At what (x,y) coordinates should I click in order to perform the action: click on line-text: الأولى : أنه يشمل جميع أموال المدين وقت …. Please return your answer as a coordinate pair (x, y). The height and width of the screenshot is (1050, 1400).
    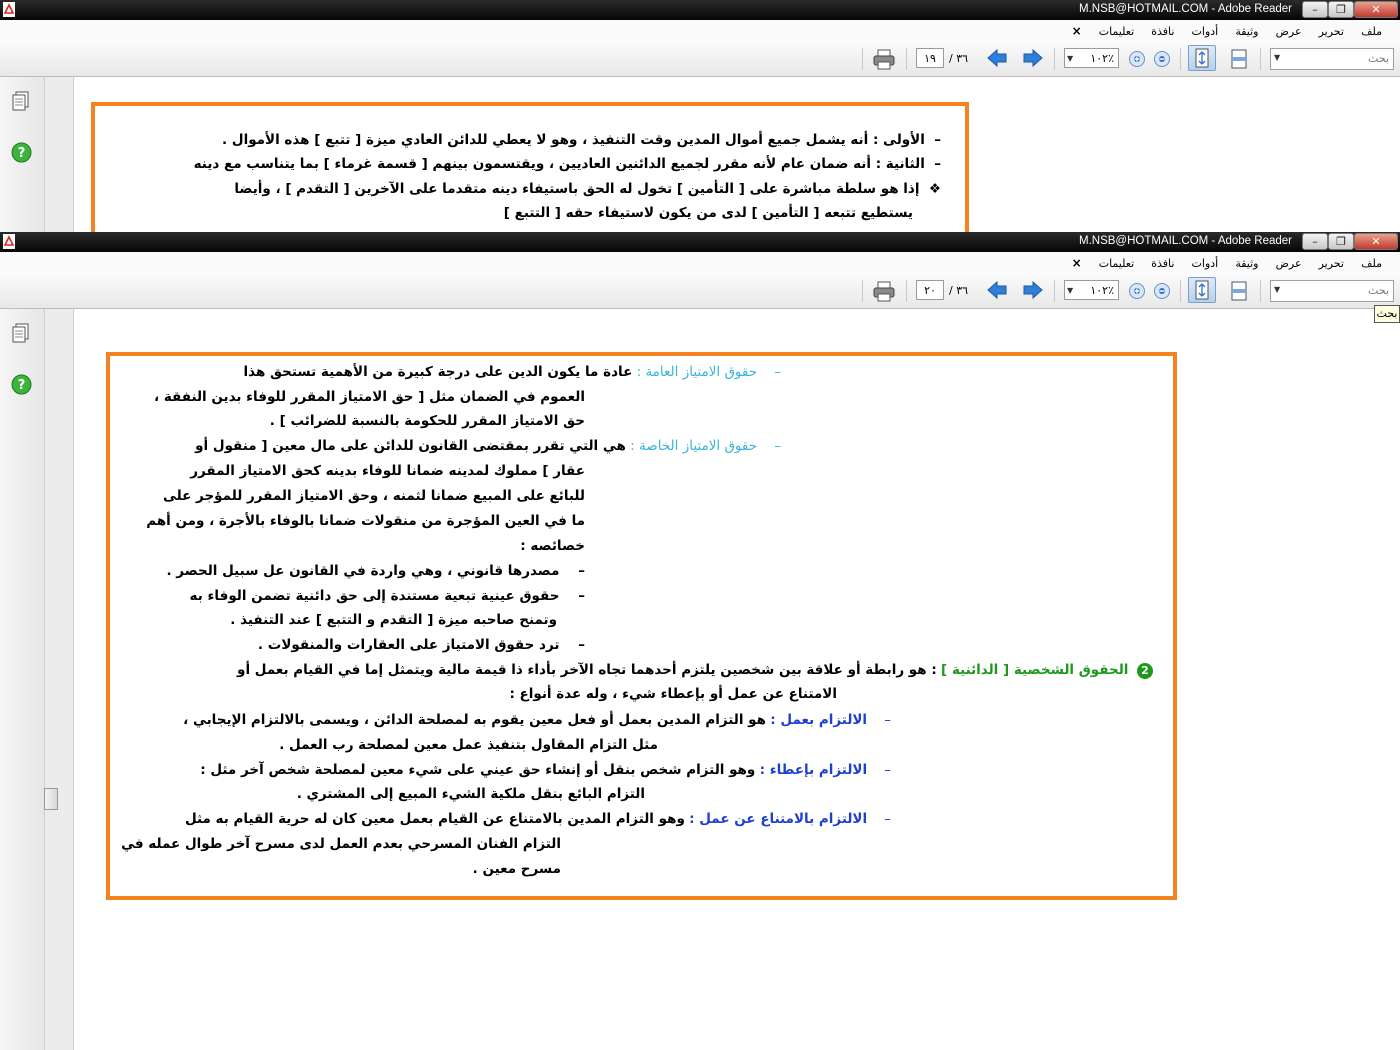
    Looking at the image, I should click on (573, 140).